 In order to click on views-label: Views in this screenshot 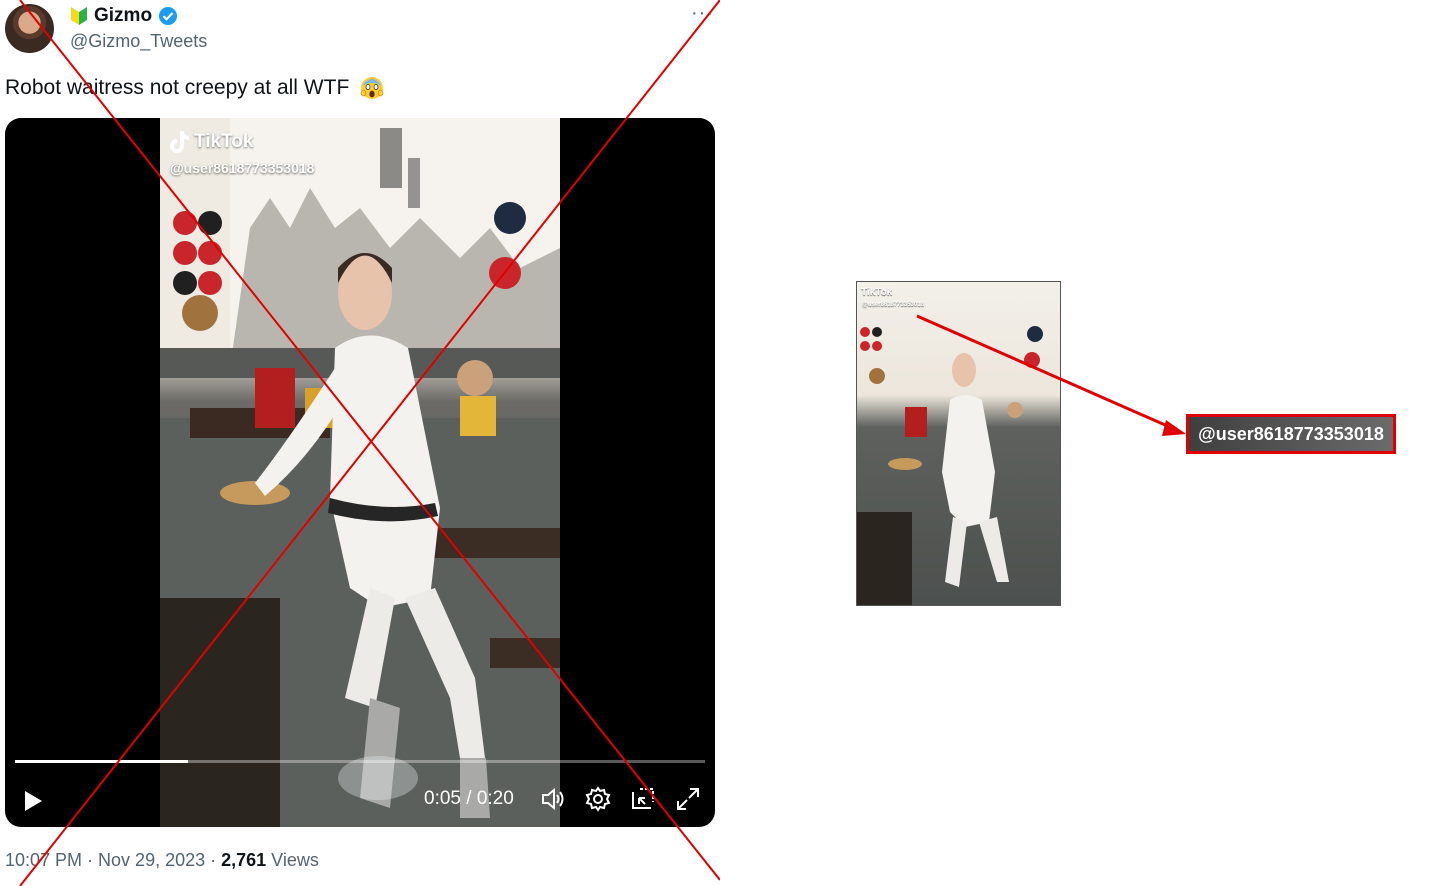, I will do `click(292, 860)`.